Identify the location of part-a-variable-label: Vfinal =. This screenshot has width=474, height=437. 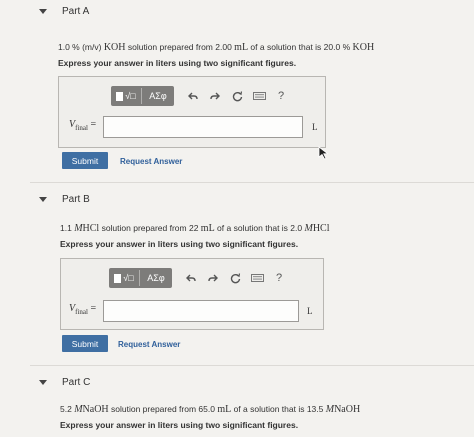
(83, 125).